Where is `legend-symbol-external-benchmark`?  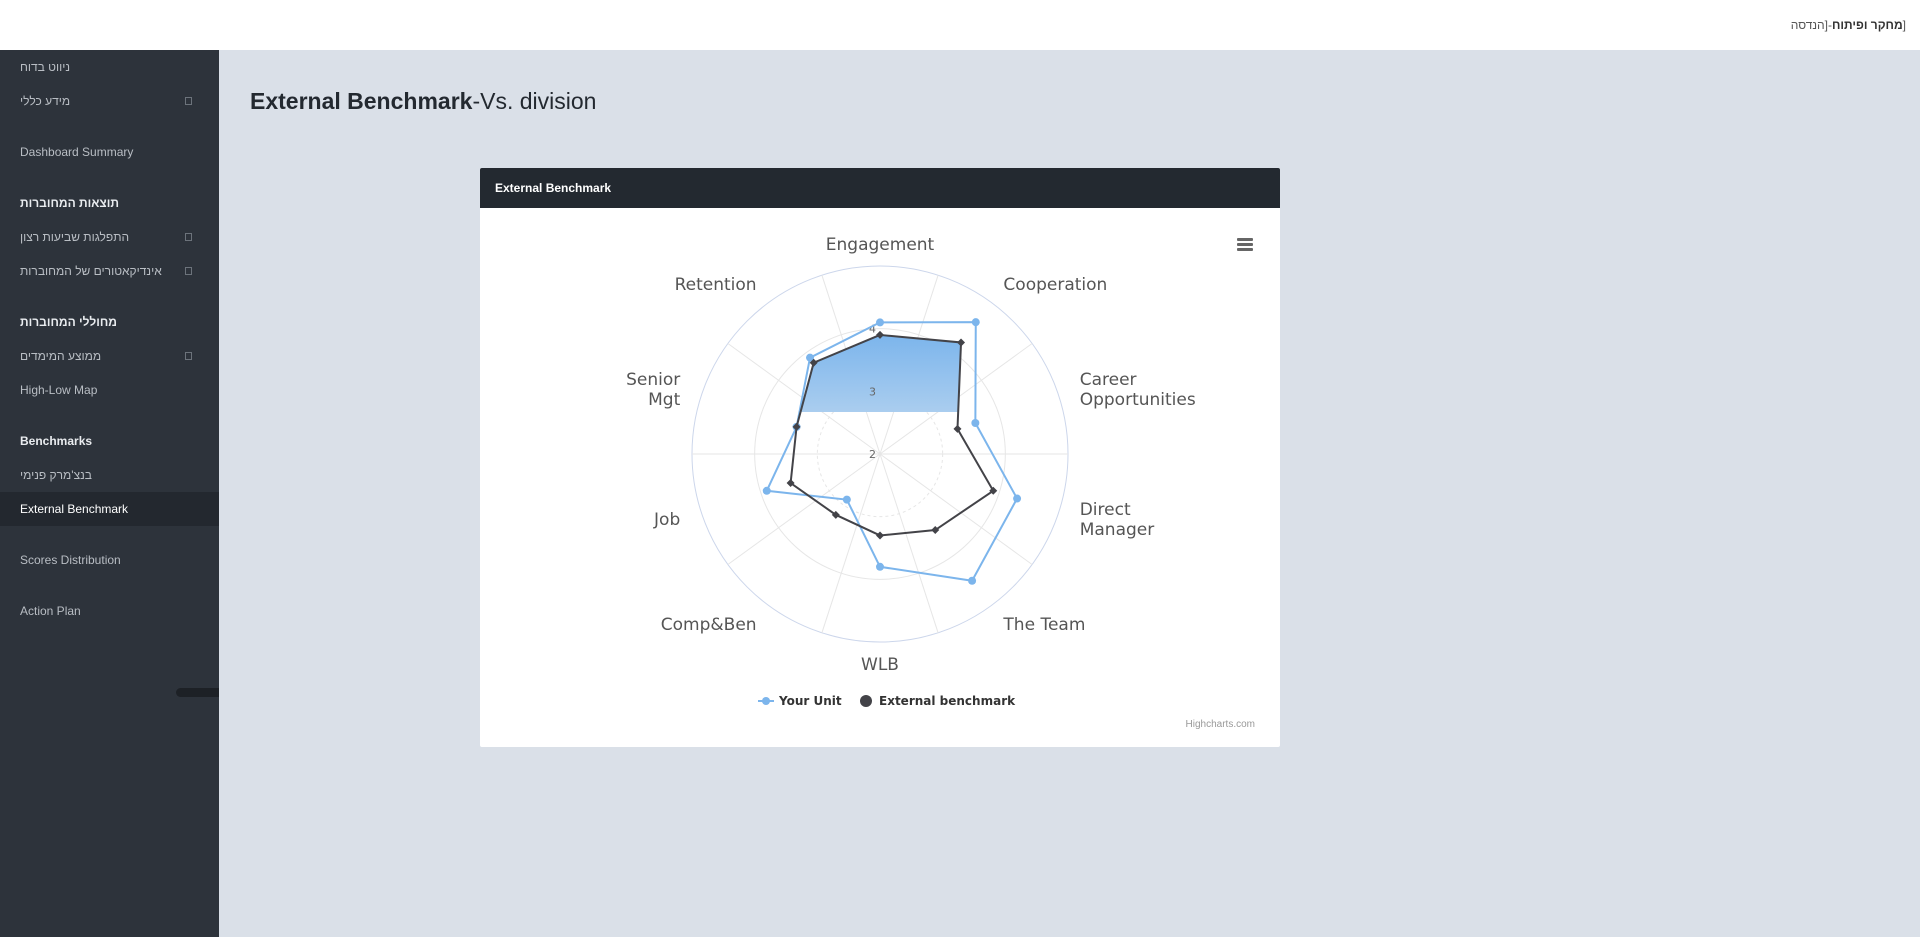 legend-symbol-external-benchmark is located at coordinates (866, 701).